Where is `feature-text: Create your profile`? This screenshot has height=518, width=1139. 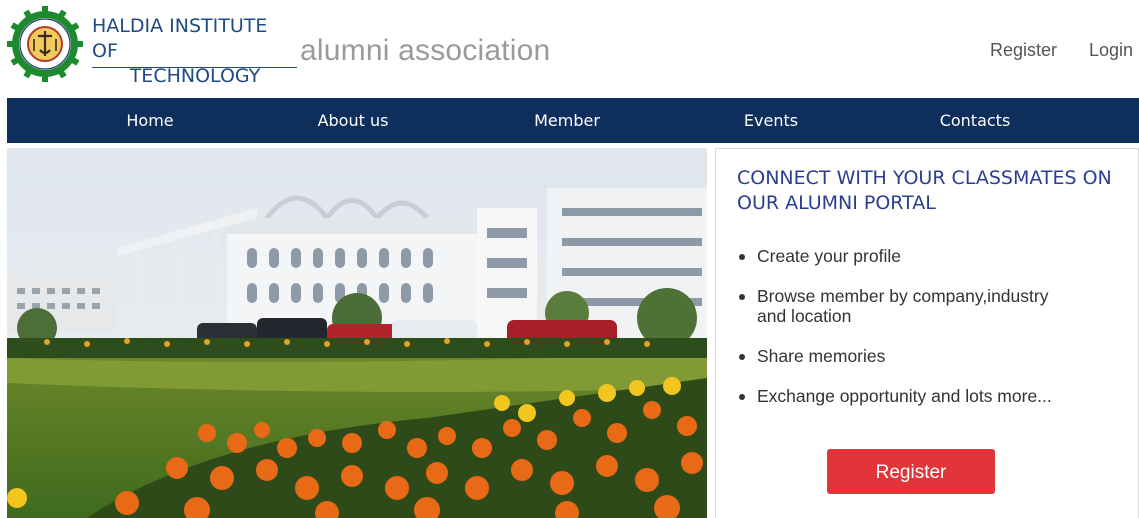
feature-text: Create your profile is located at coordinates (829, 256).